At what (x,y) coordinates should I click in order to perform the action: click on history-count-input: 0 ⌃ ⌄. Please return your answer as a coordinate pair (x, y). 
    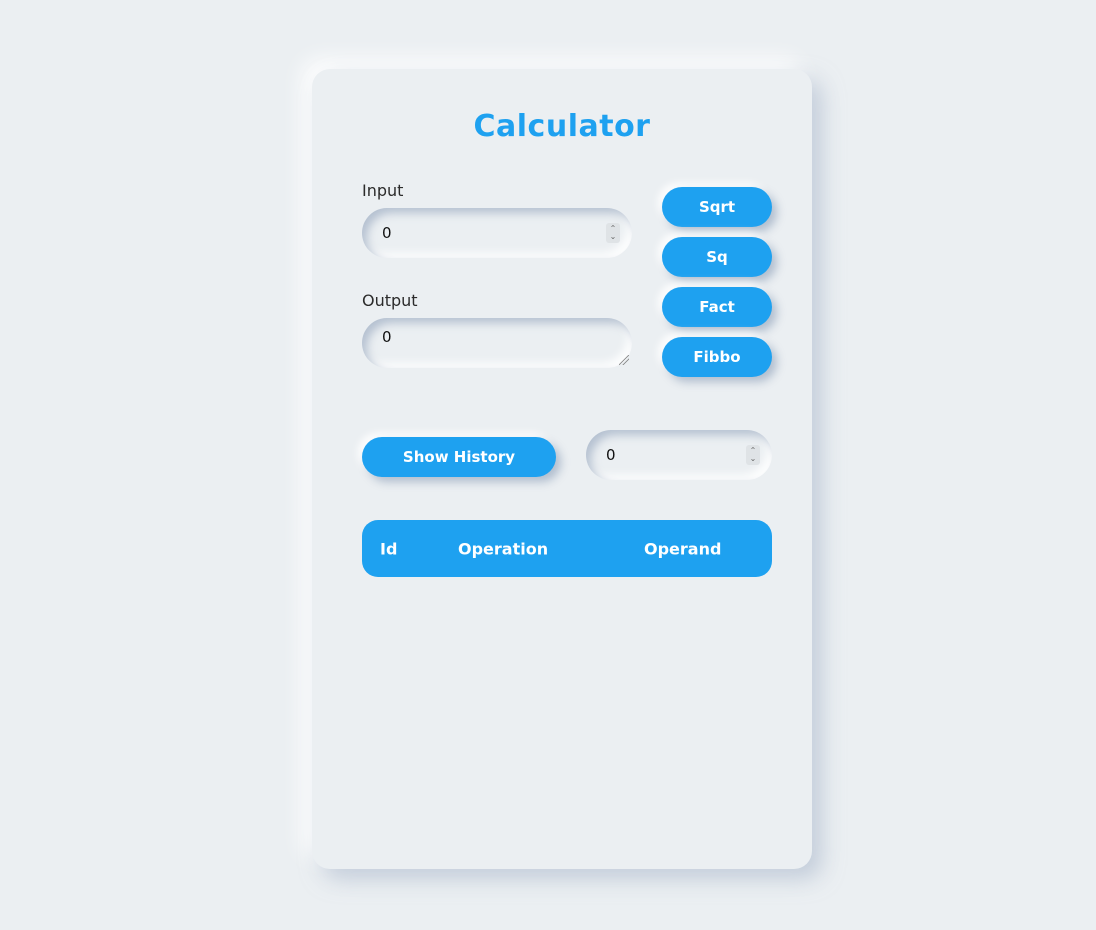
    Looking at the image, I should click on (679, 455).